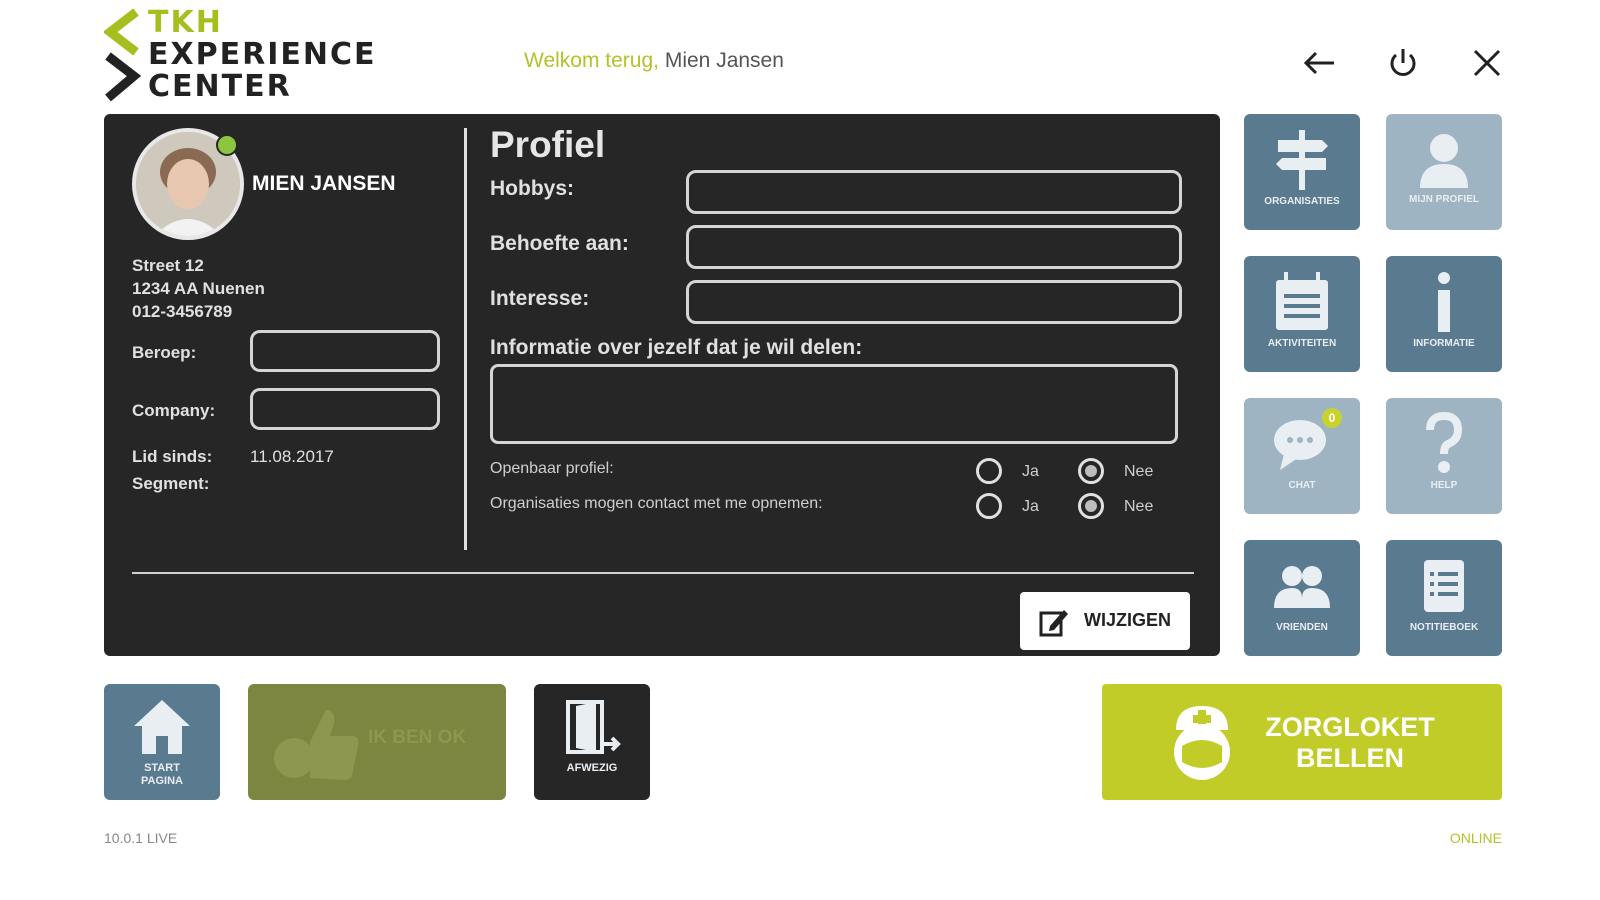 The height and width of the screenshot is (900, 1600). Describe the element at coordinates (934, 247) in the screenshot. I see `needs-field` at that location.